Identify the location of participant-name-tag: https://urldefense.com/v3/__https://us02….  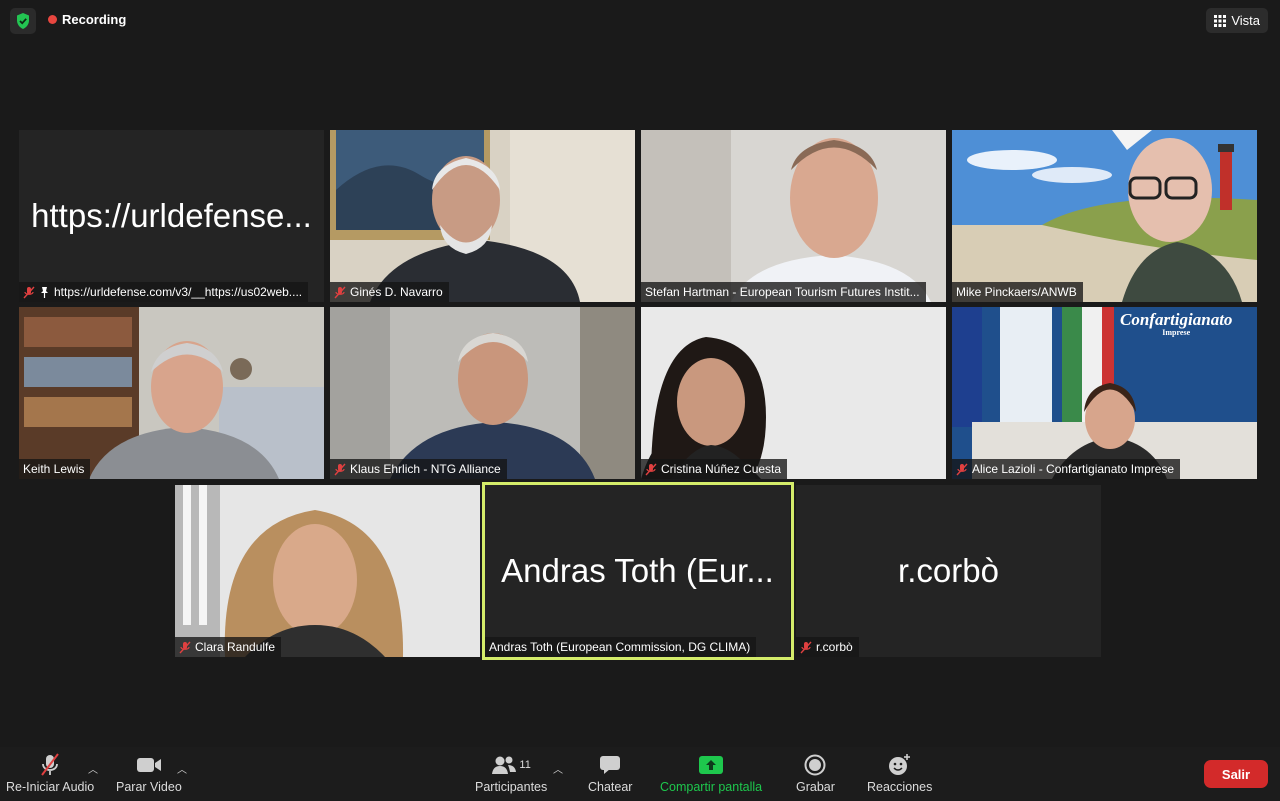
(164, 292).